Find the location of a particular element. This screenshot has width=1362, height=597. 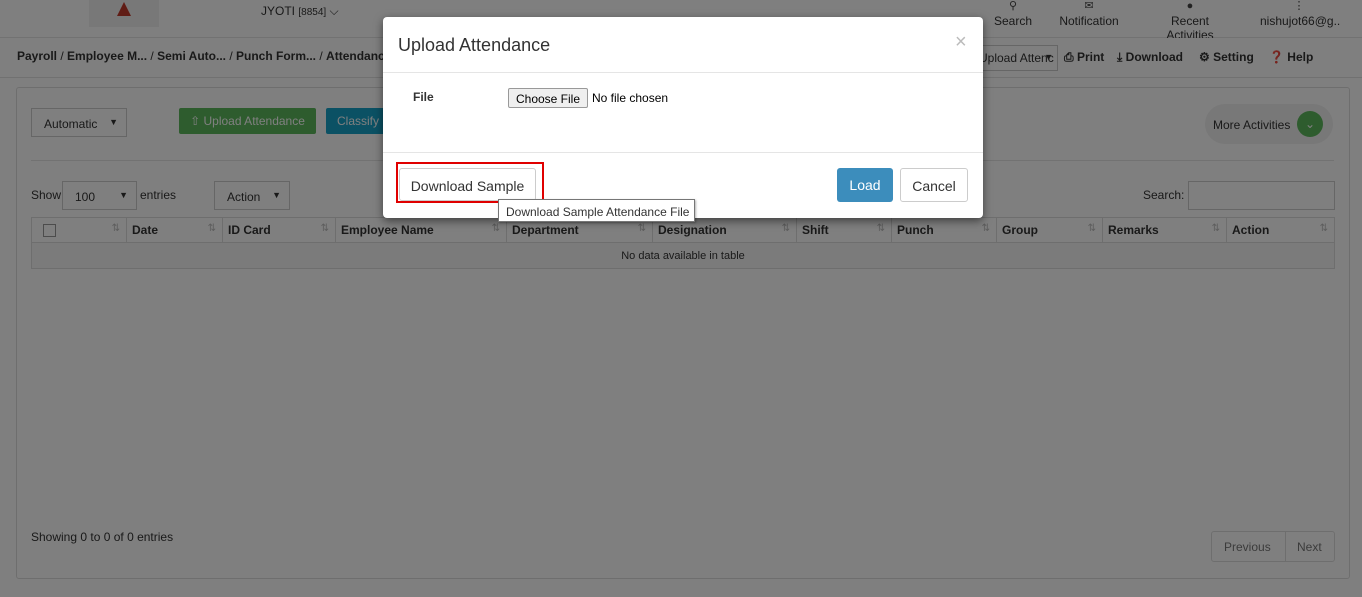

download-sample-button: Download Sample is located at coordinates (467, 184).